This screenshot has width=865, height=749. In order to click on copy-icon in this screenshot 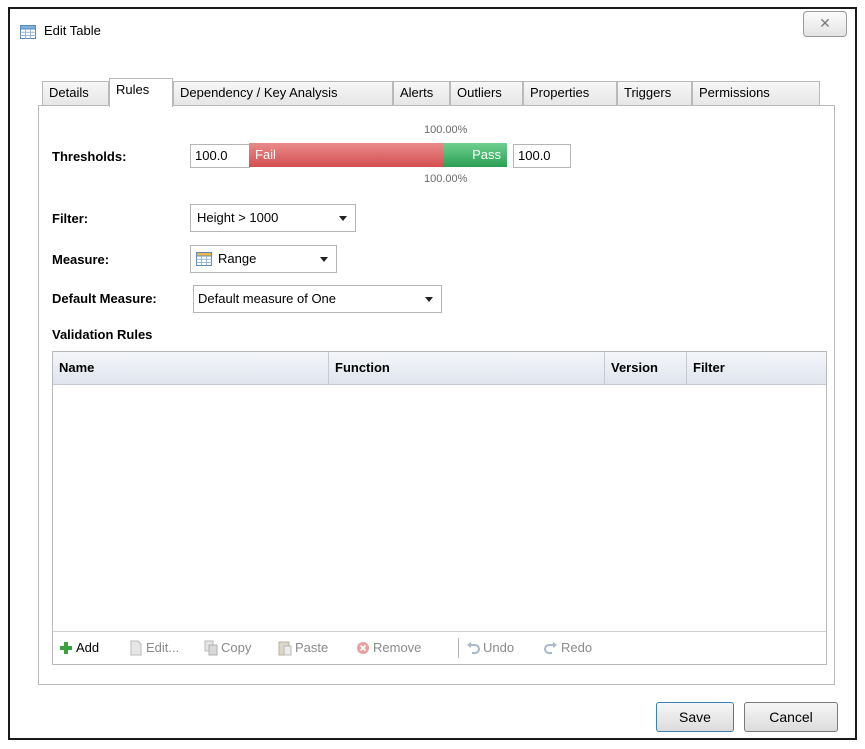, I will do `click(211, 648)`.